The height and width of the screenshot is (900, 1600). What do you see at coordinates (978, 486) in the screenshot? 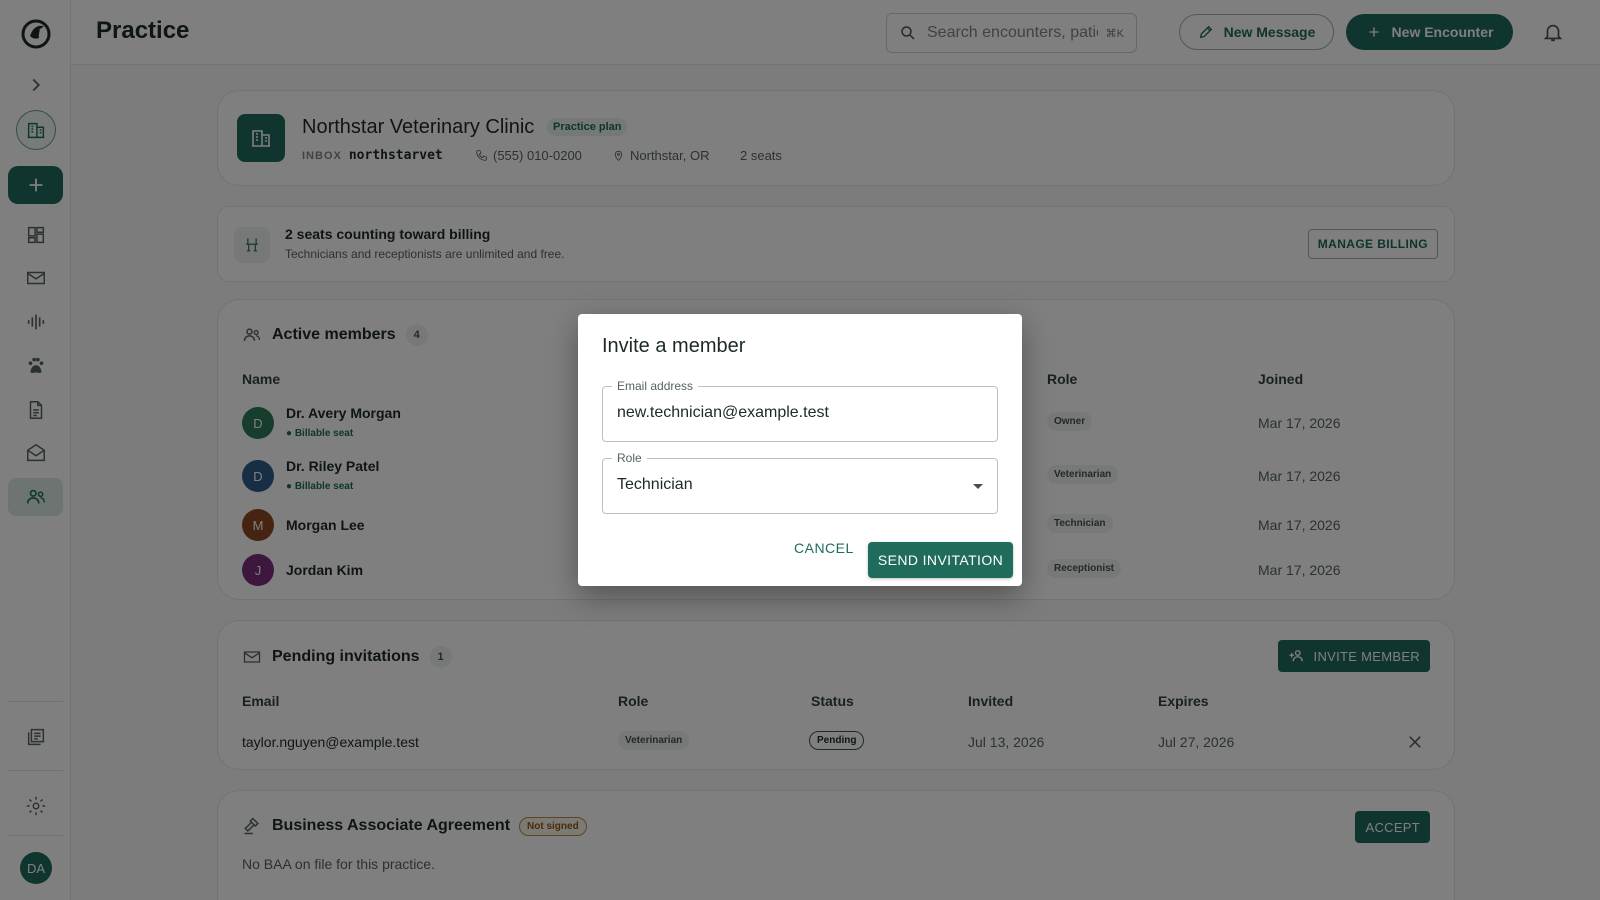
I see `dropdown-caret-icon` at bounding box center [978, 486].